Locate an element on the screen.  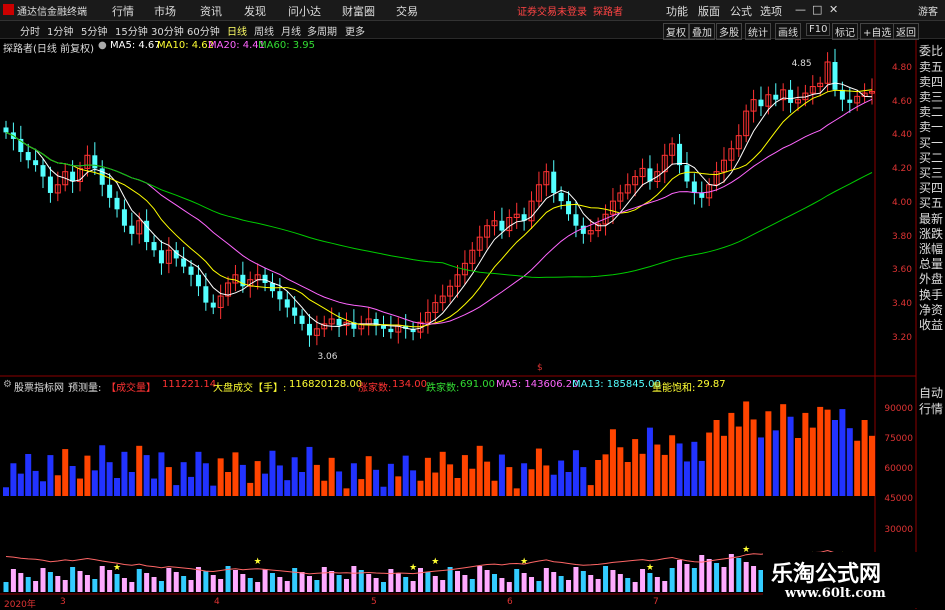
period-tab-weekly: 周线 is located at coordinates (264, 30).